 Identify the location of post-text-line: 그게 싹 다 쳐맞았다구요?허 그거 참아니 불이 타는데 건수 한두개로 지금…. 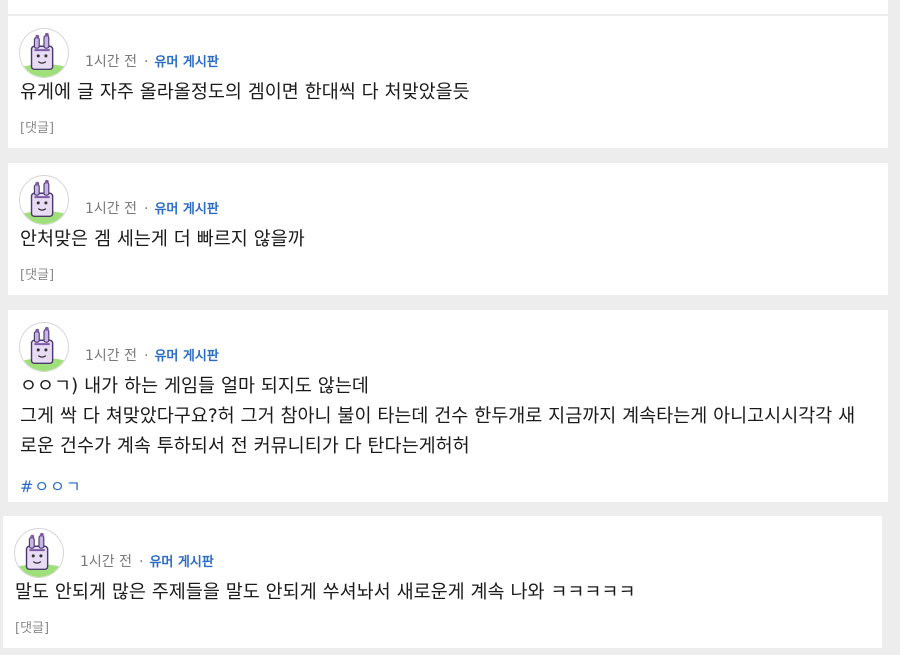
(438, 416).